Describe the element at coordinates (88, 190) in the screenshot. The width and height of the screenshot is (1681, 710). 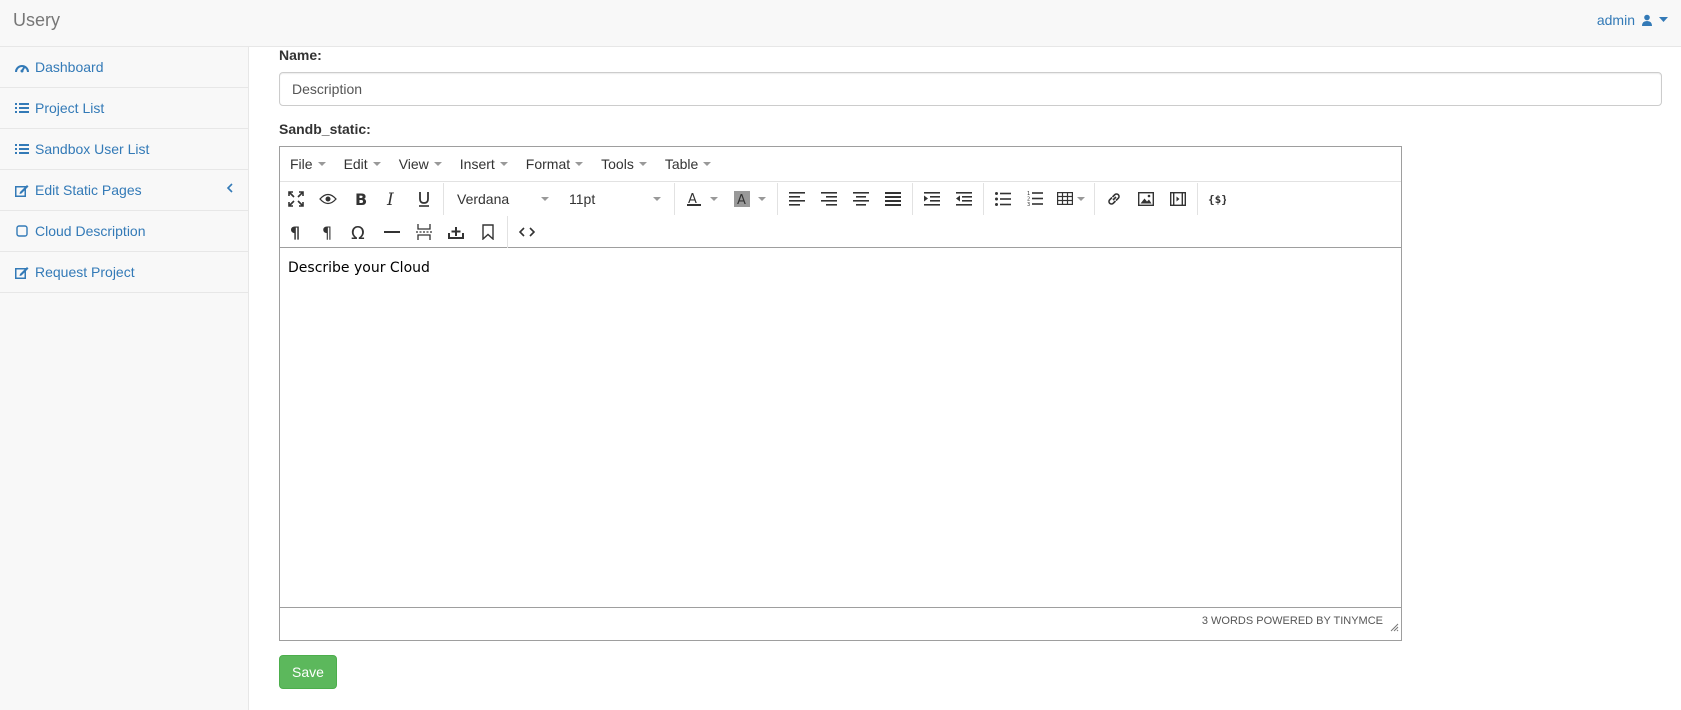
I see `sidebar-item-label: Edit Static Pages` at that location.